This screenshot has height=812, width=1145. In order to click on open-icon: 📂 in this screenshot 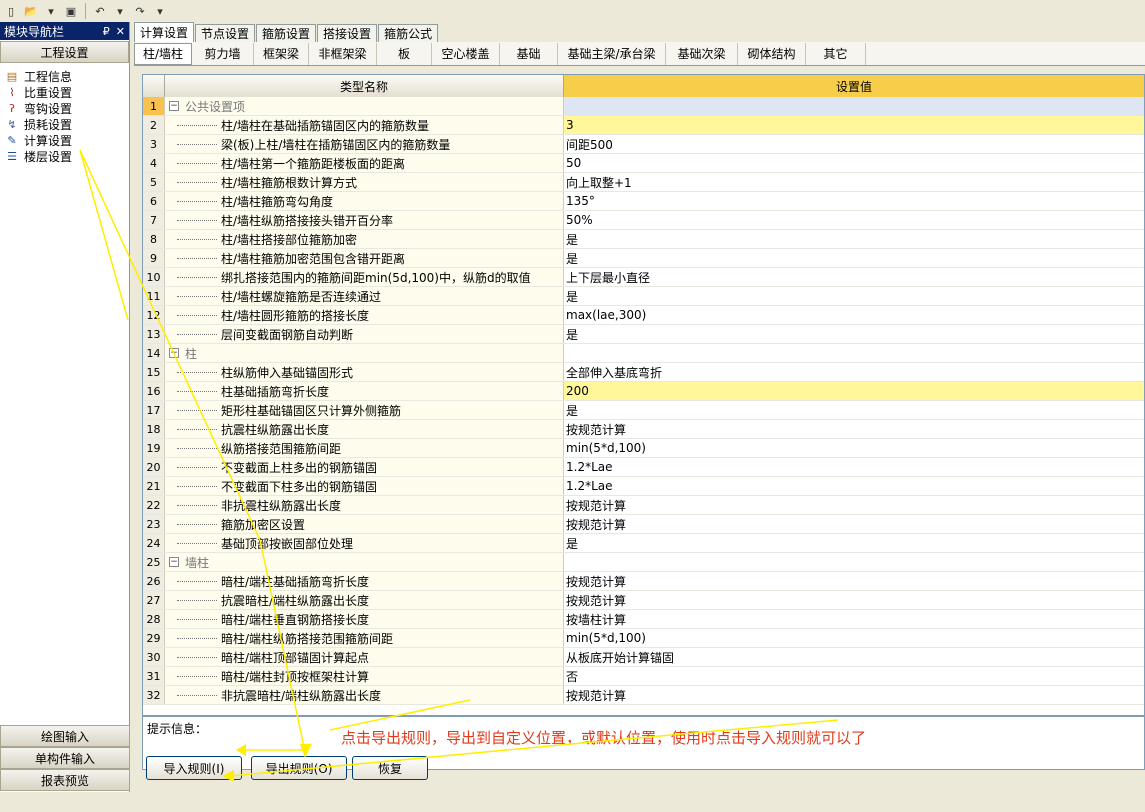, I will do `click(31, 11)`.